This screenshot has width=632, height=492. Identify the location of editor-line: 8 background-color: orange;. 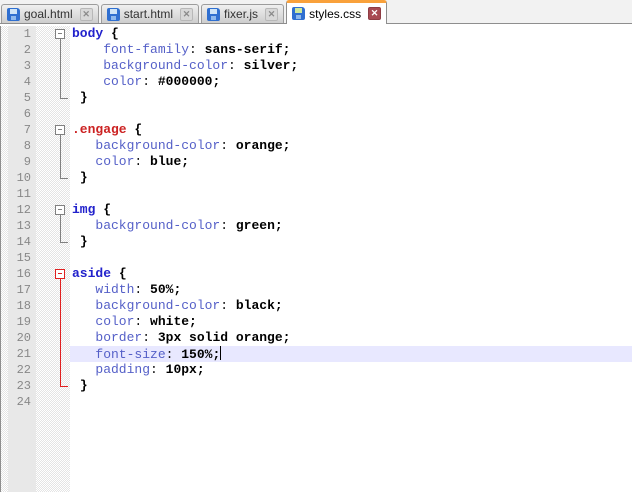
(316, 146).